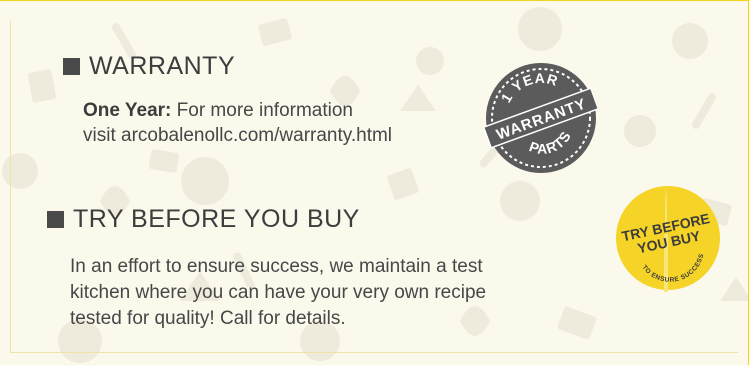 This screenshot has width=750, height=366. Describe the element at coordinates (374, 352) in the screenshot. I see `bottom-divider` at that location.